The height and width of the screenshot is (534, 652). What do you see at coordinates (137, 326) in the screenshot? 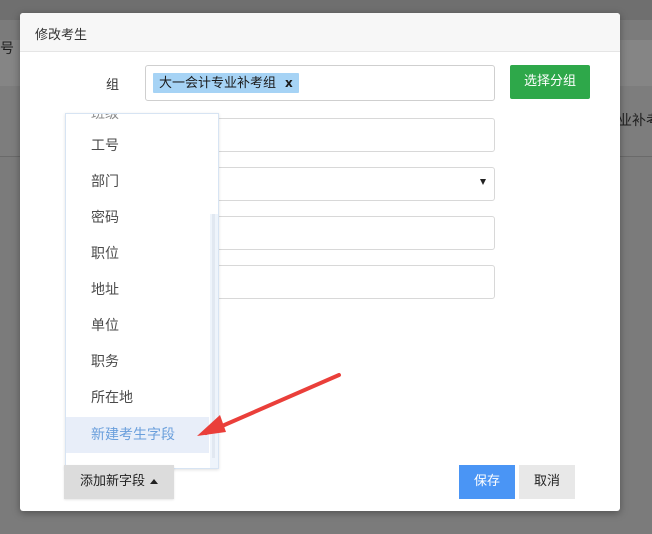
I see `dropdown-item: 单位` at bounding box center [137, 326].